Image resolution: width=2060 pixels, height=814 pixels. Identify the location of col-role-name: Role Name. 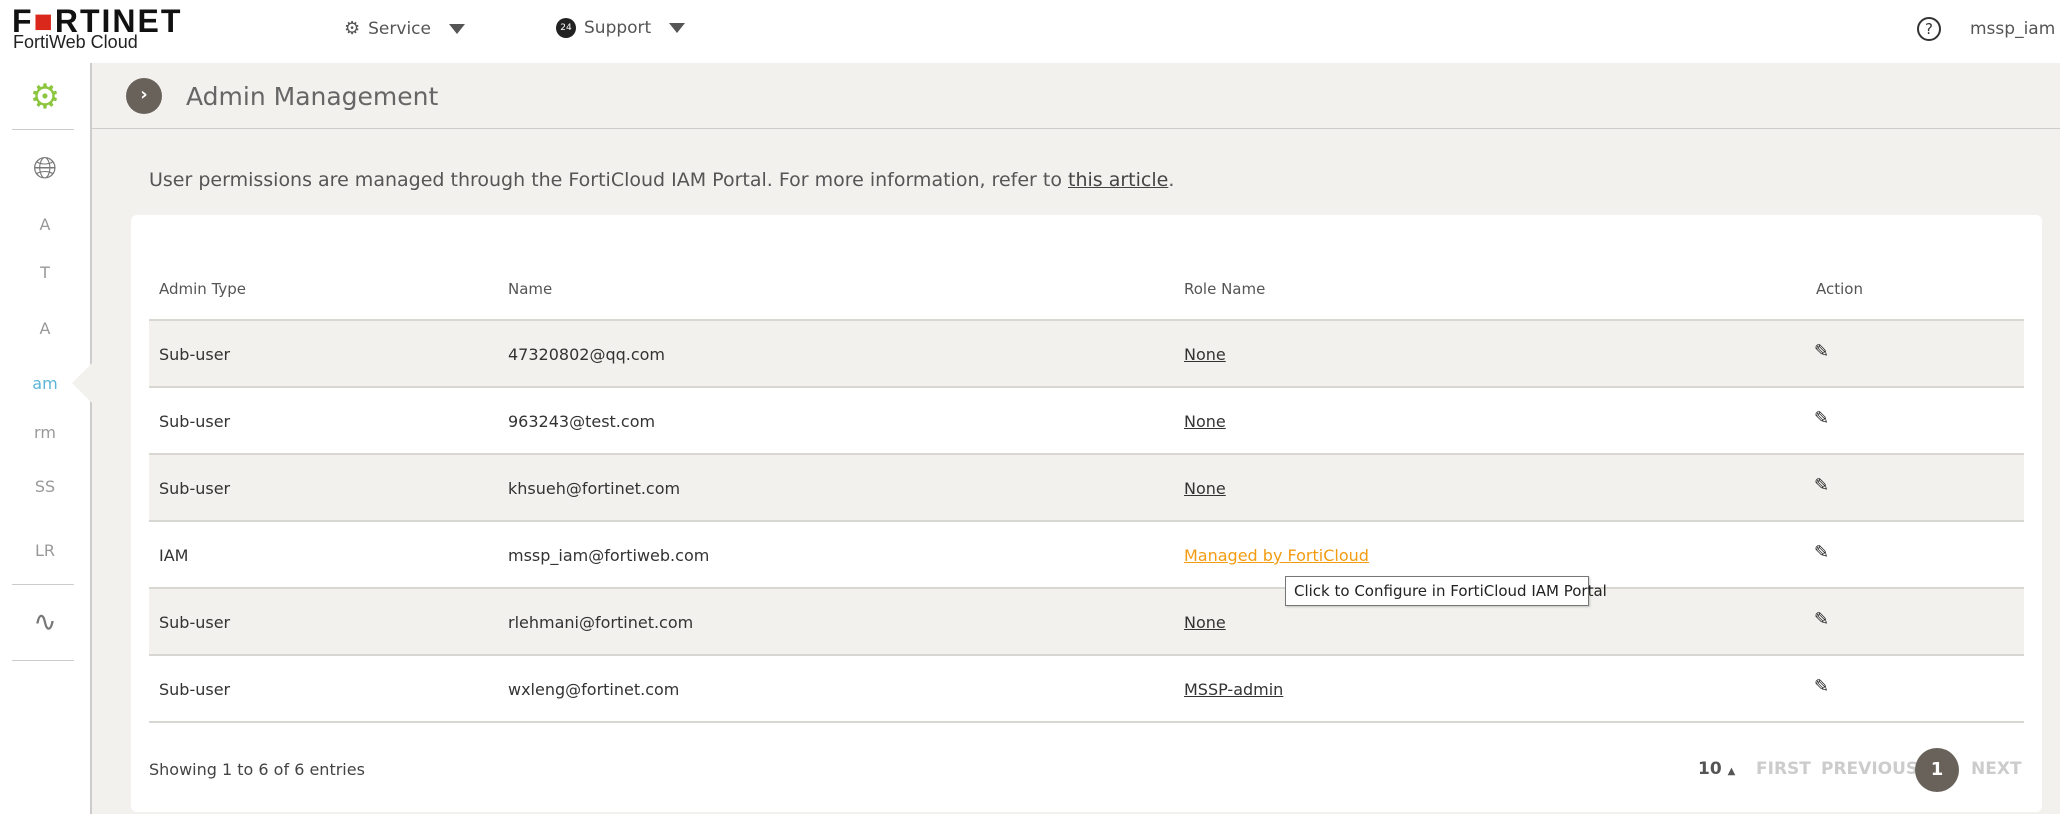
(1225, 289).